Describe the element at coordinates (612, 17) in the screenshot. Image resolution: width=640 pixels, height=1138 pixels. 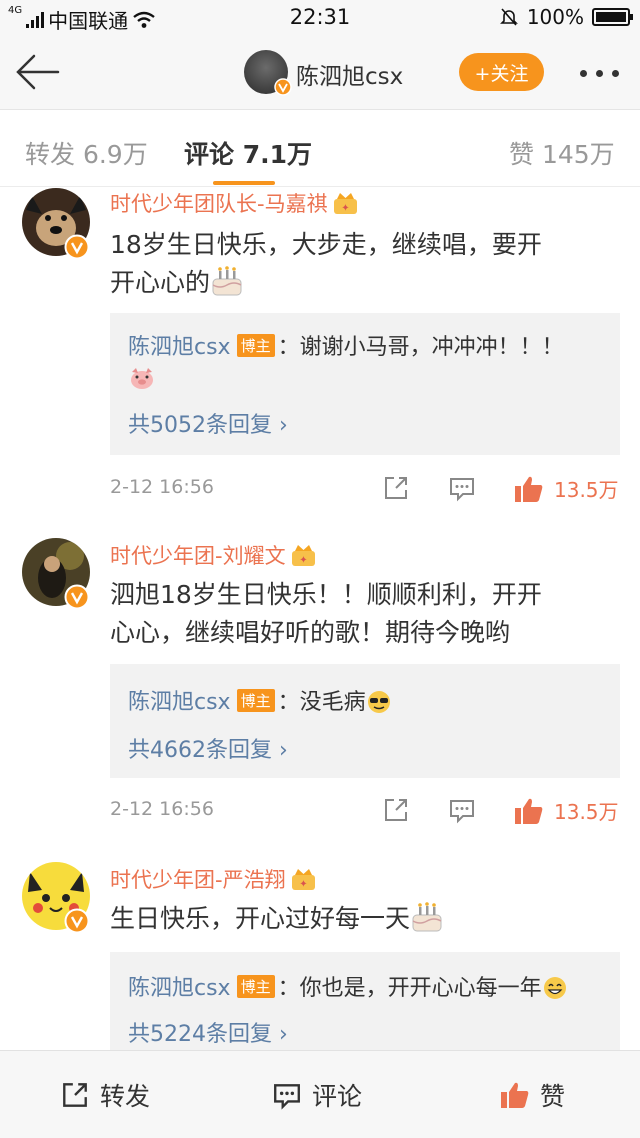
I see `battery-icon` at that location.